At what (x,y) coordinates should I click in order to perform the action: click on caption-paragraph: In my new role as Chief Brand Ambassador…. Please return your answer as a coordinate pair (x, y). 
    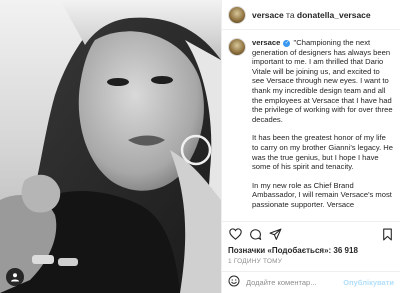
    Looking at the image, I should click on (322, 194).